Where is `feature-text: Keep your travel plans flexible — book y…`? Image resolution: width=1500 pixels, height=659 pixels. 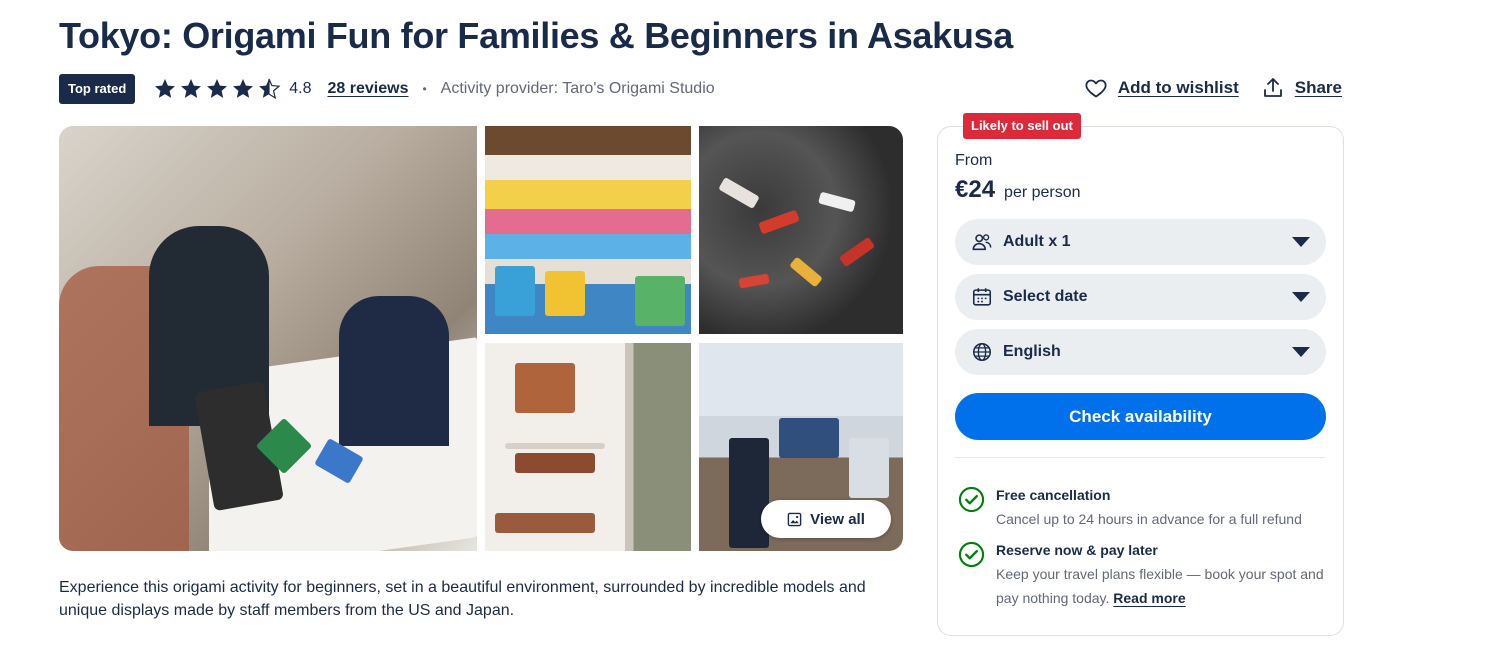 feature-text: Keep your travel plans flexible — book y… is located at coordinates (1162, 586).